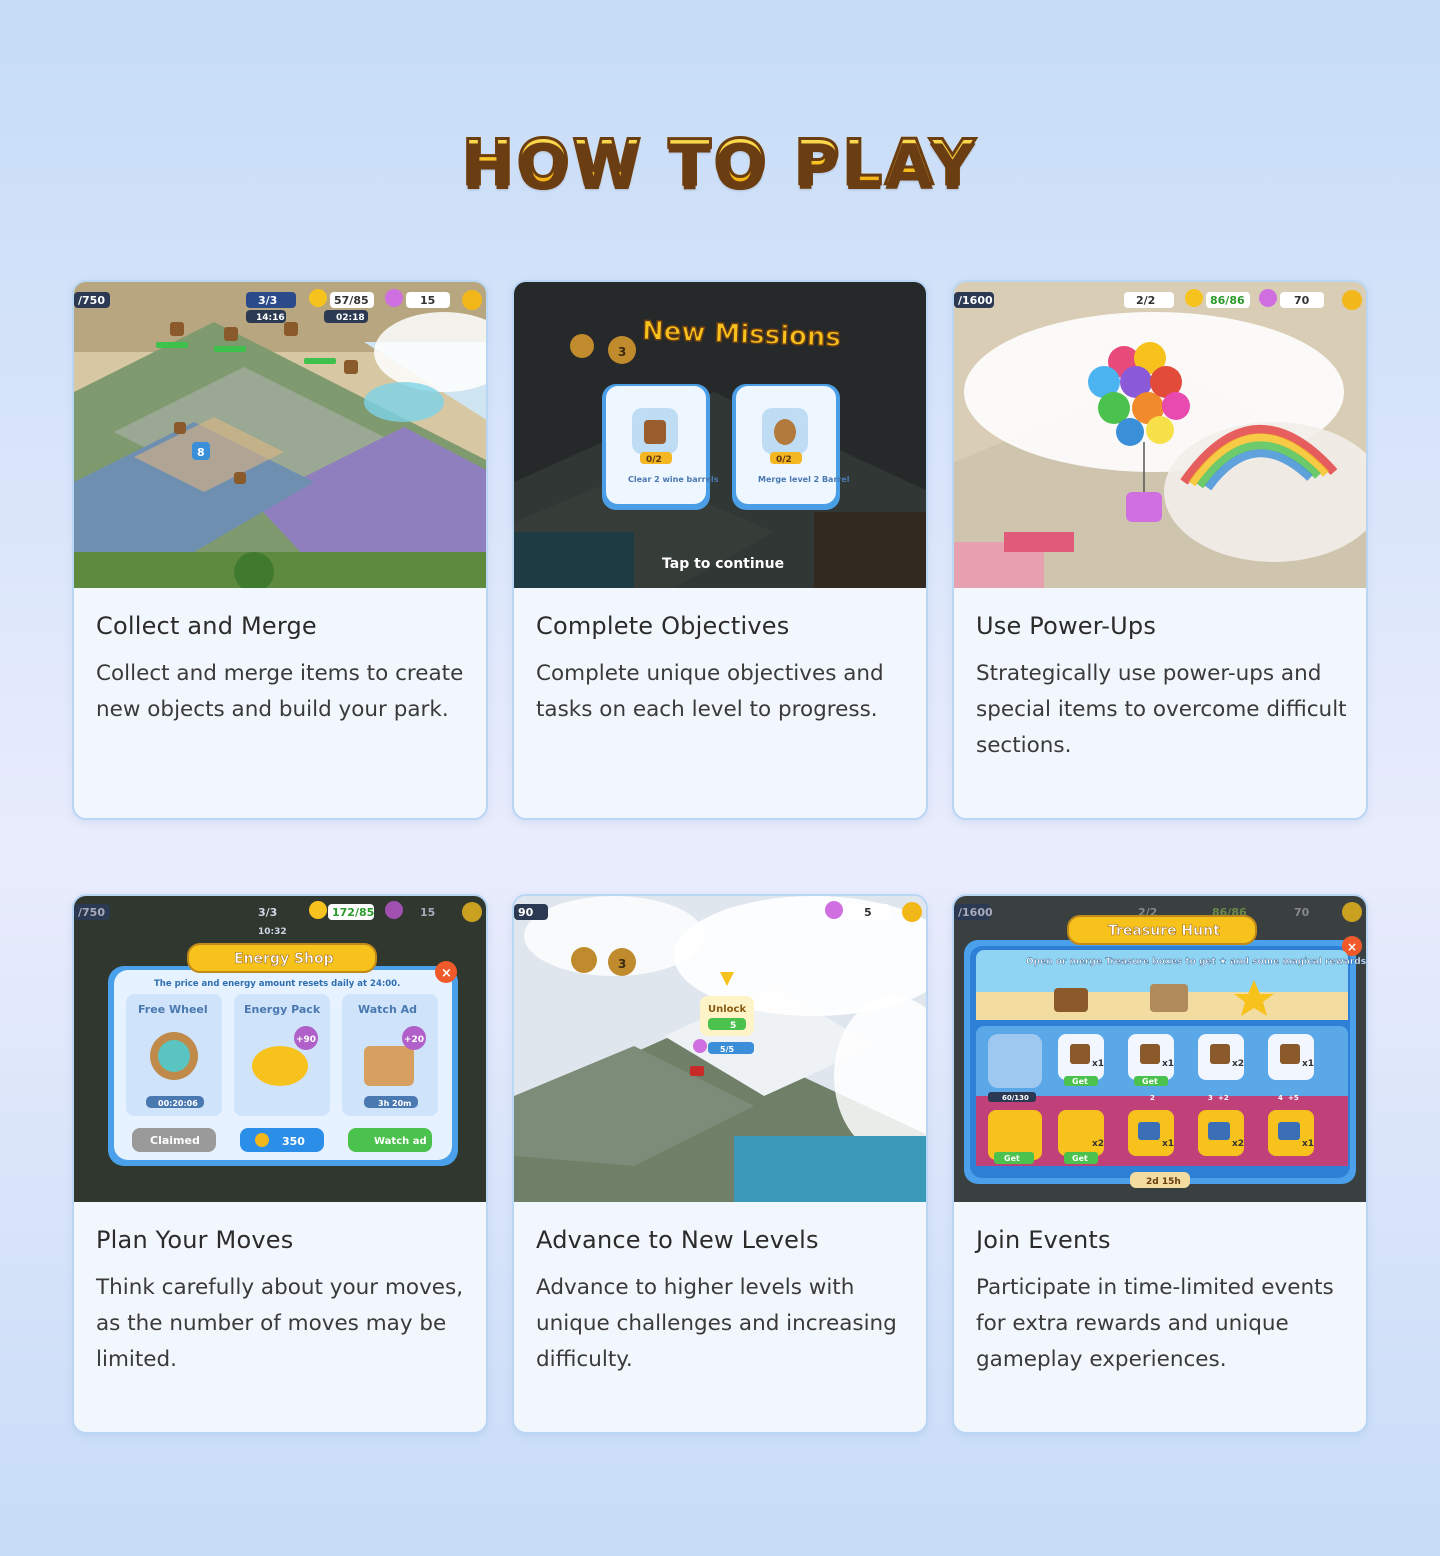 The height and width of the screenshot is (1556, 1440). I want to click on avatar-lock-icon, so click(584, 960).